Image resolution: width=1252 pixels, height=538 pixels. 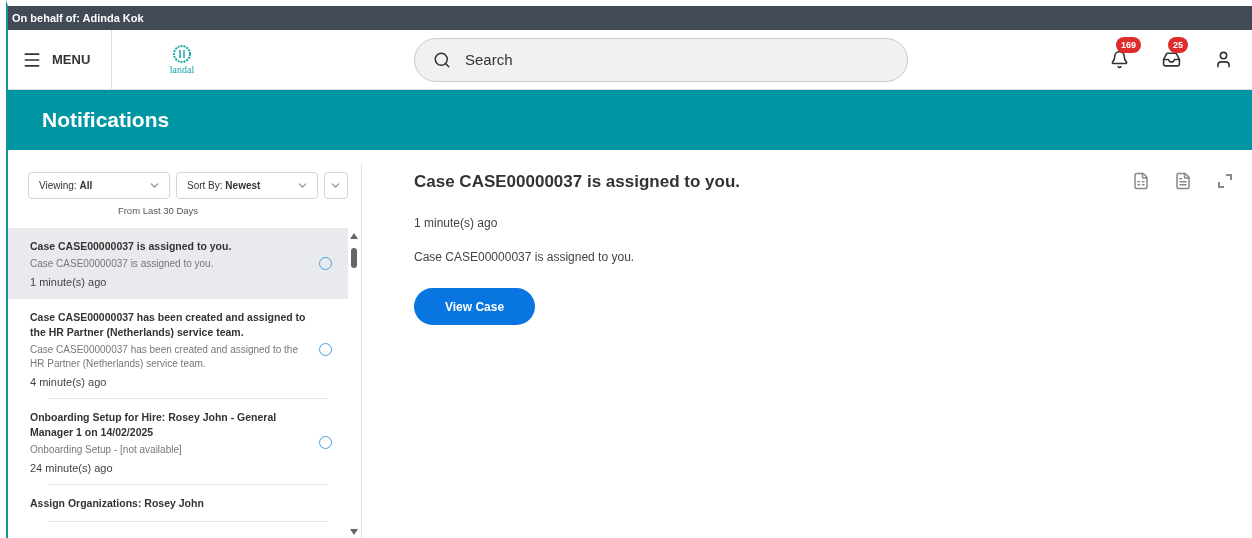 What do you see at coordinates (247, 185) in the screenshot?
I see `sort-dropdown: Sort By: Newest` at bounding box center [247, 185].